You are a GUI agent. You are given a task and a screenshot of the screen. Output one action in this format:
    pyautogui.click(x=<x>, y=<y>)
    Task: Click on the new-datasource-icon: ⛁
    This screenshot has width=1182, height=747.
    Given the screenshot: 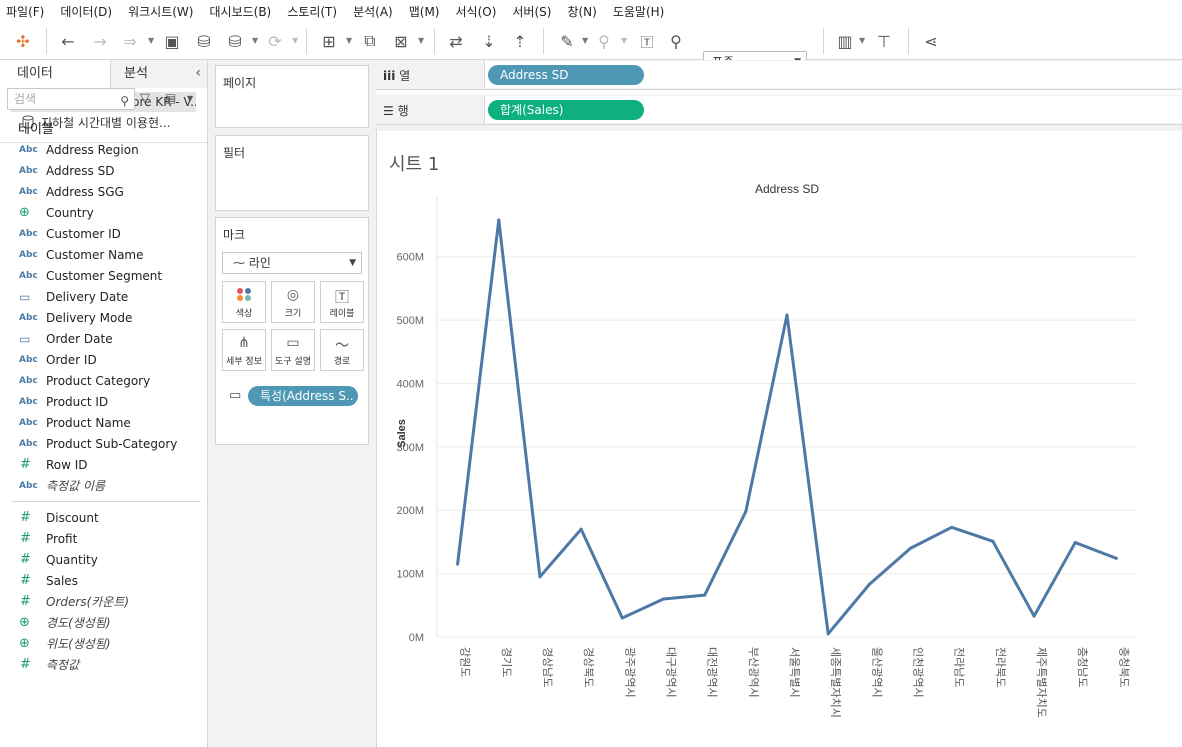 What is the action you would take?
    pyautogui.click(x=204, y=41)
    